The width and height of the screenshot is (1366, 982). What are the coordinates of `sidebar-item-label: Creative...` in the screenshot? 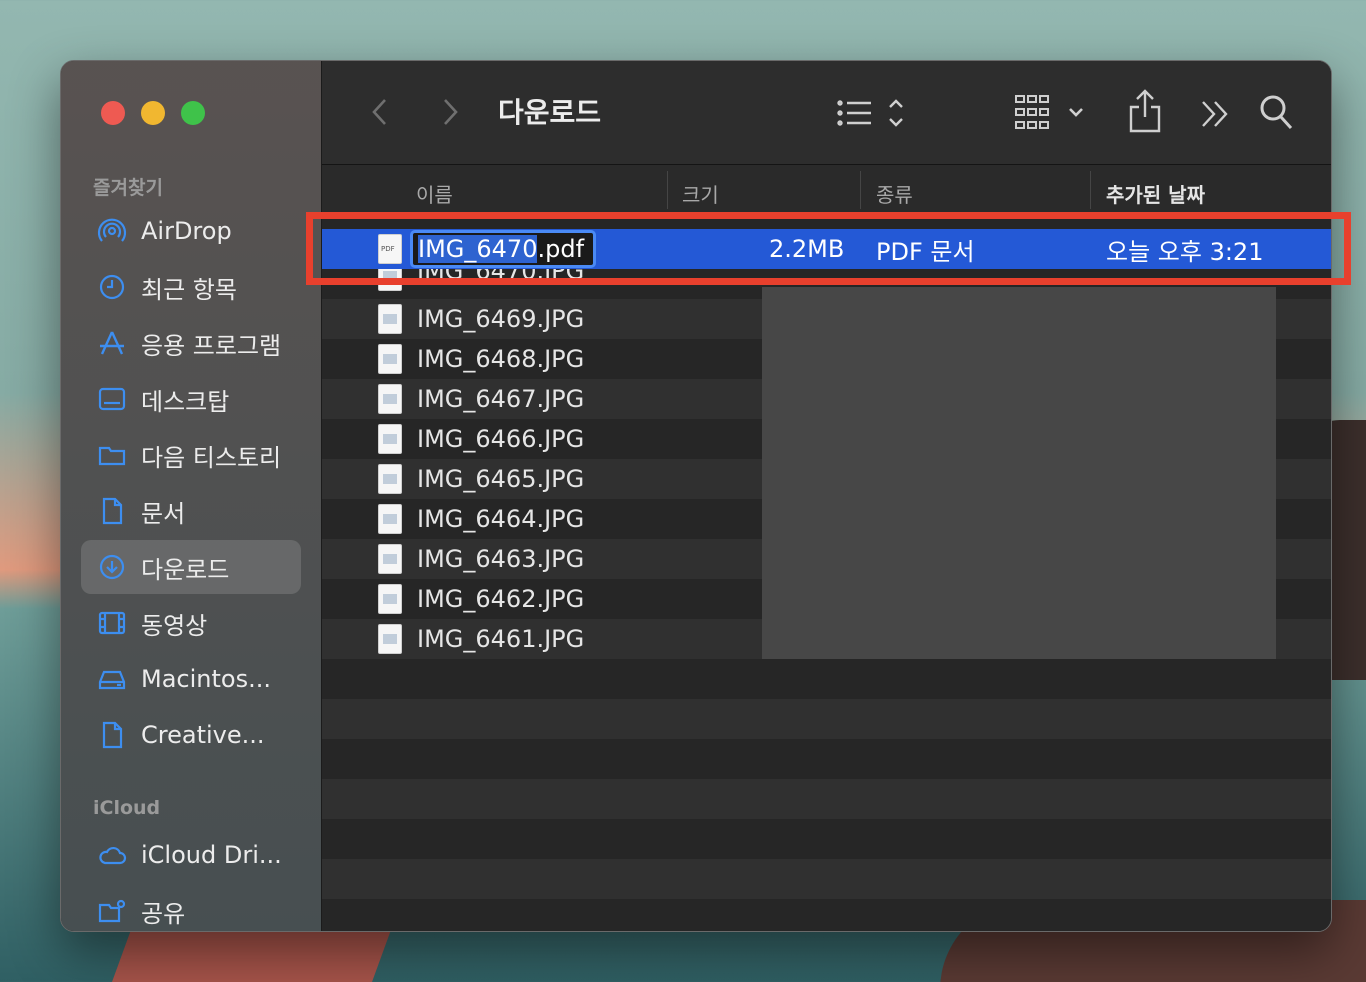 It's located at (203, 735).